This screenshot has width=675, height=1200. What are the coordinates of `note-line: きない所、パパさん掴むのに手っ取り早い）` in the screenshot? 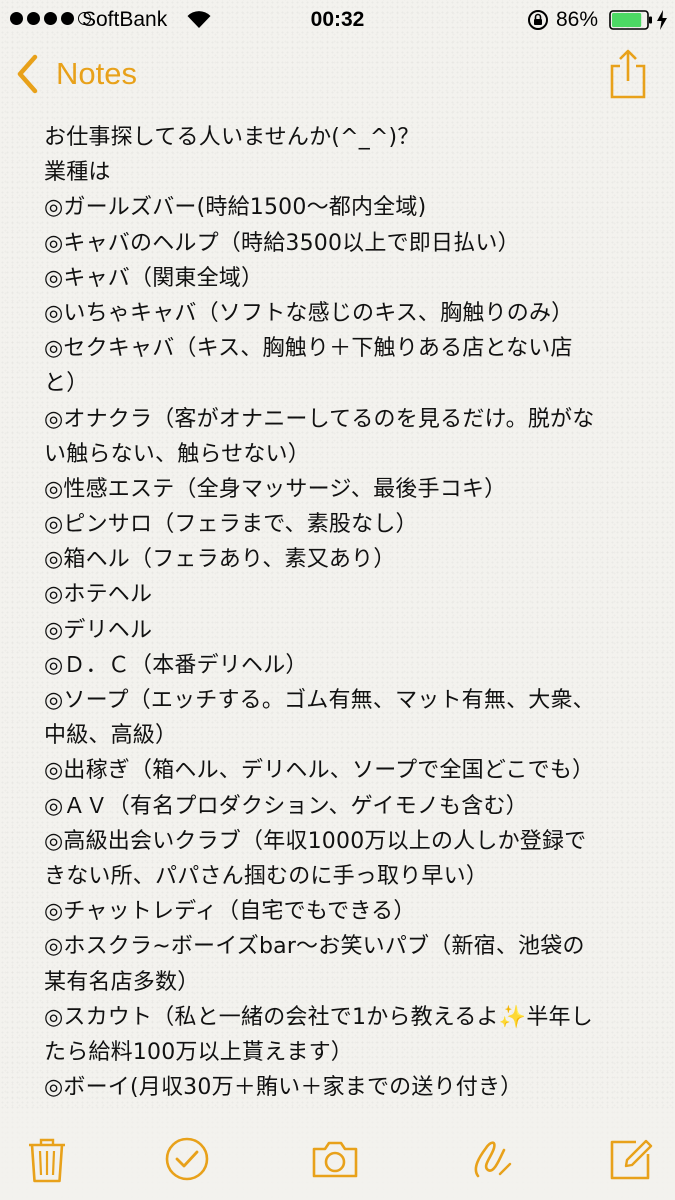 It's located at (266, 876).